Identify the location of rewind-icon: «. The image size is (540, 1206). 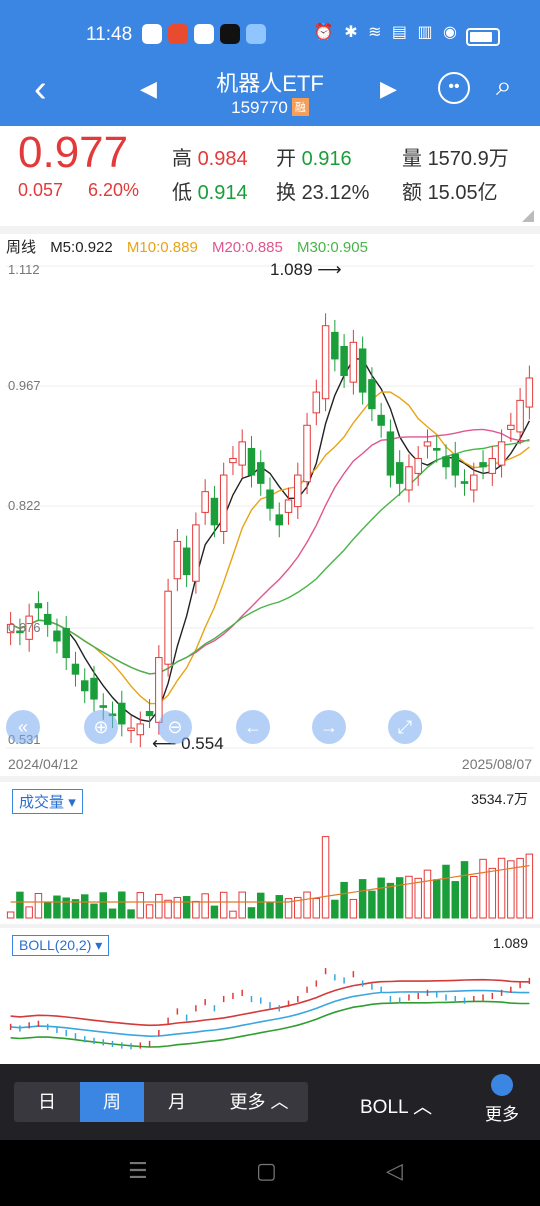
(23, 727).